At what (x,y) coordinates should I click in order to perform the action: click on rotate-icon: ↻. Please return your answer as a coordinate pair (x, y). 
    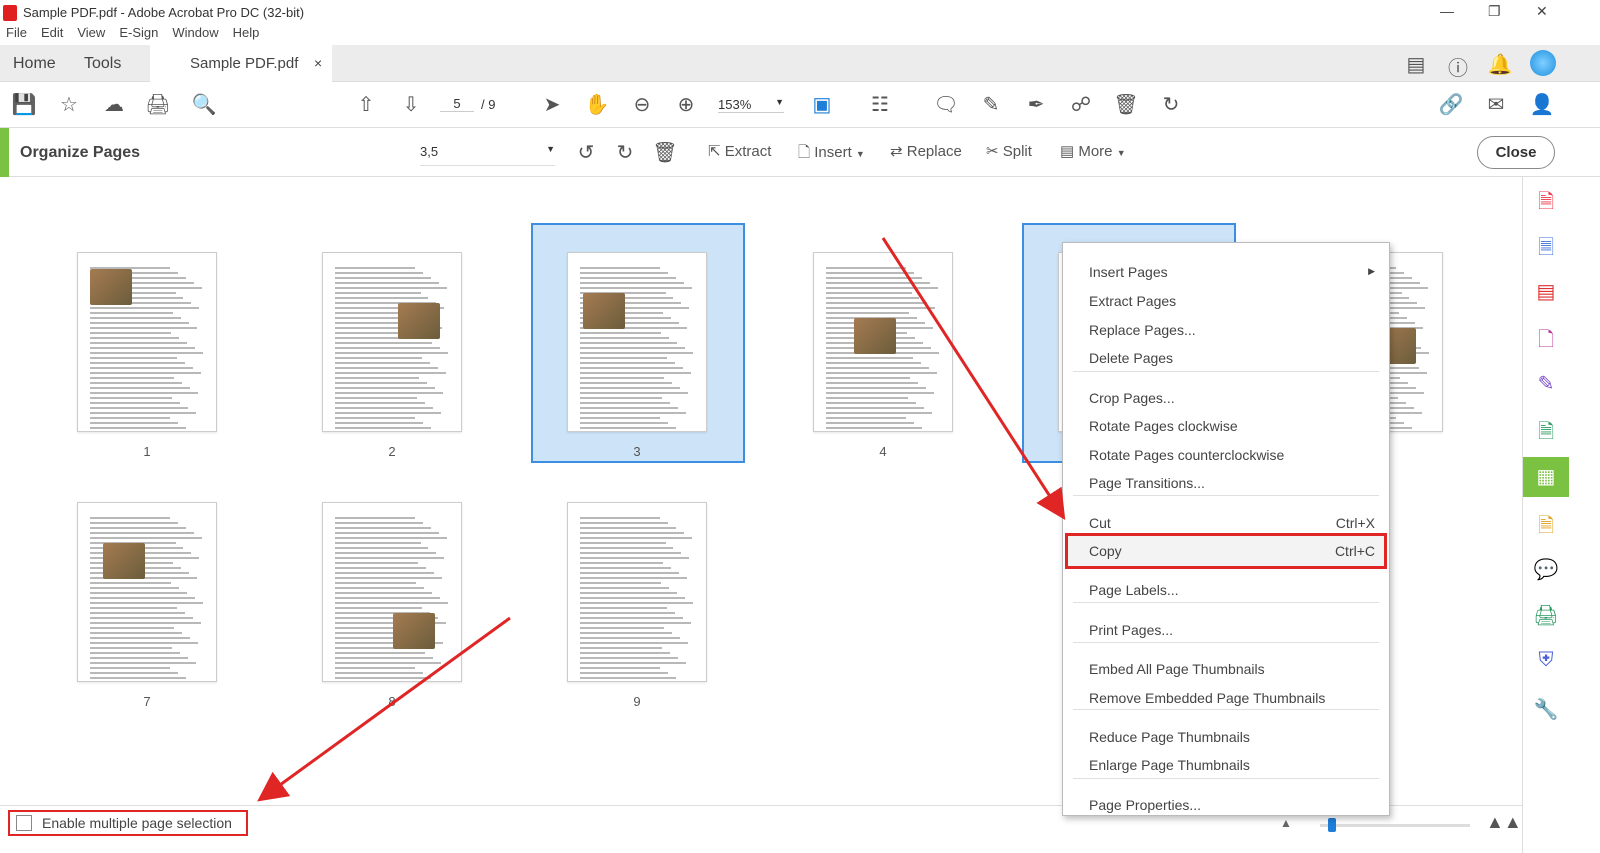
    Looking at the image, I should click on (1171, 104).